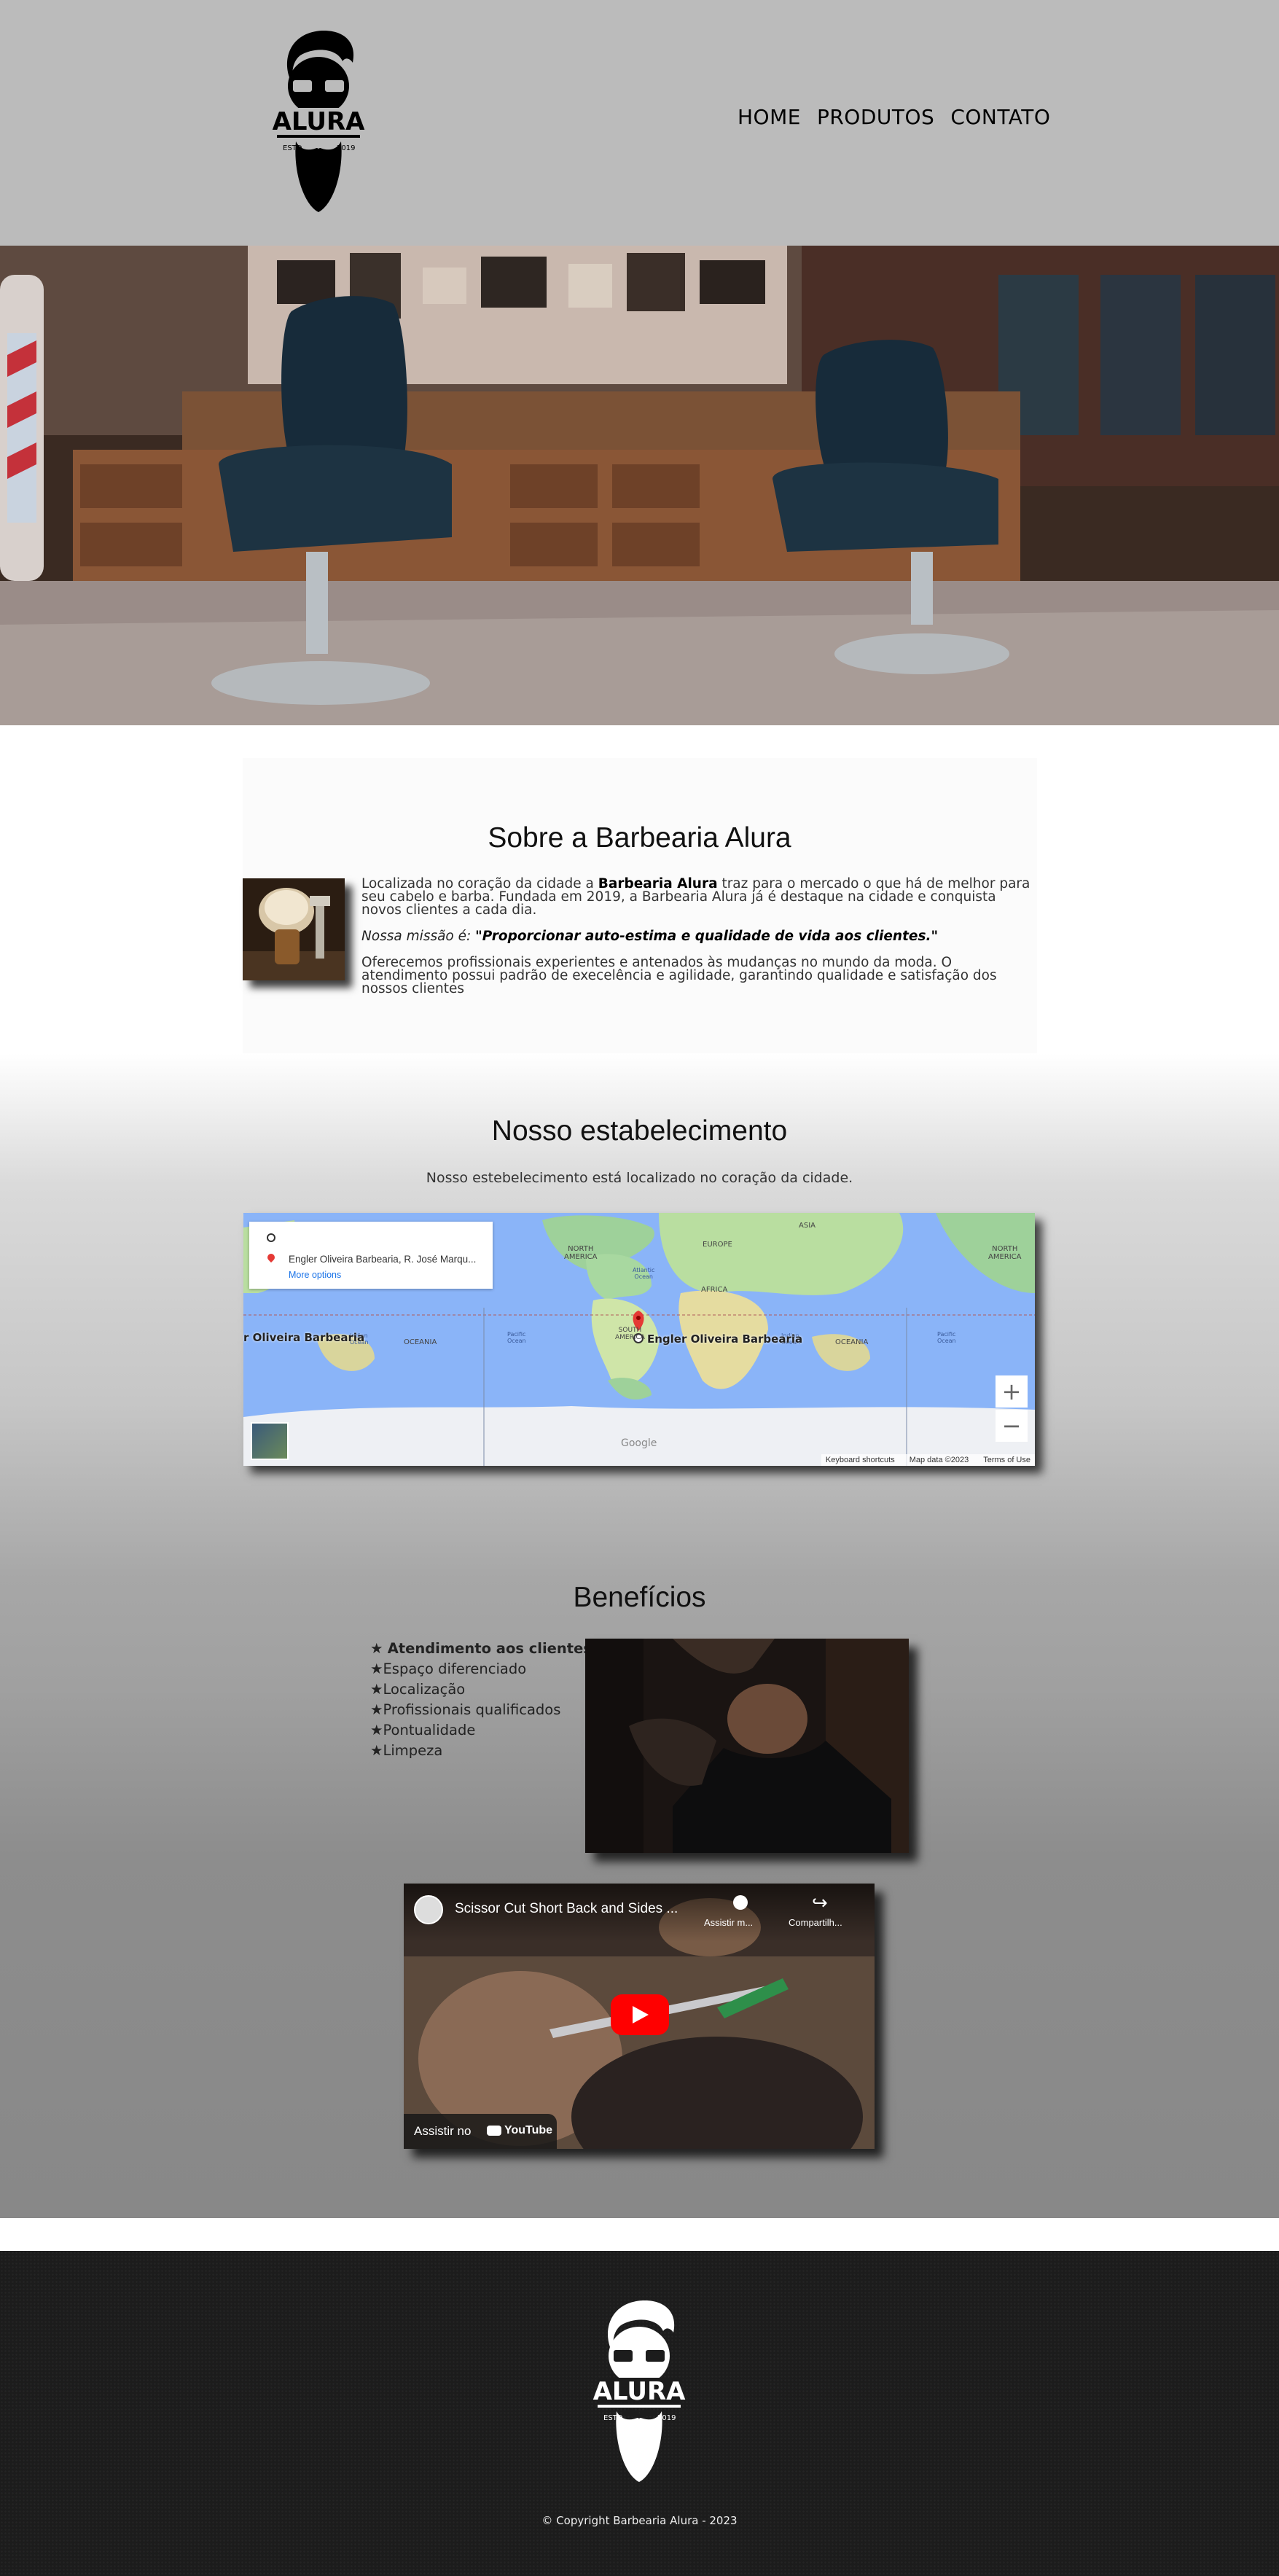  Describe the element at coordinates (639, 838) in the screenshot. I see `about-title: Sobre a Barbearia Alura` at that location.